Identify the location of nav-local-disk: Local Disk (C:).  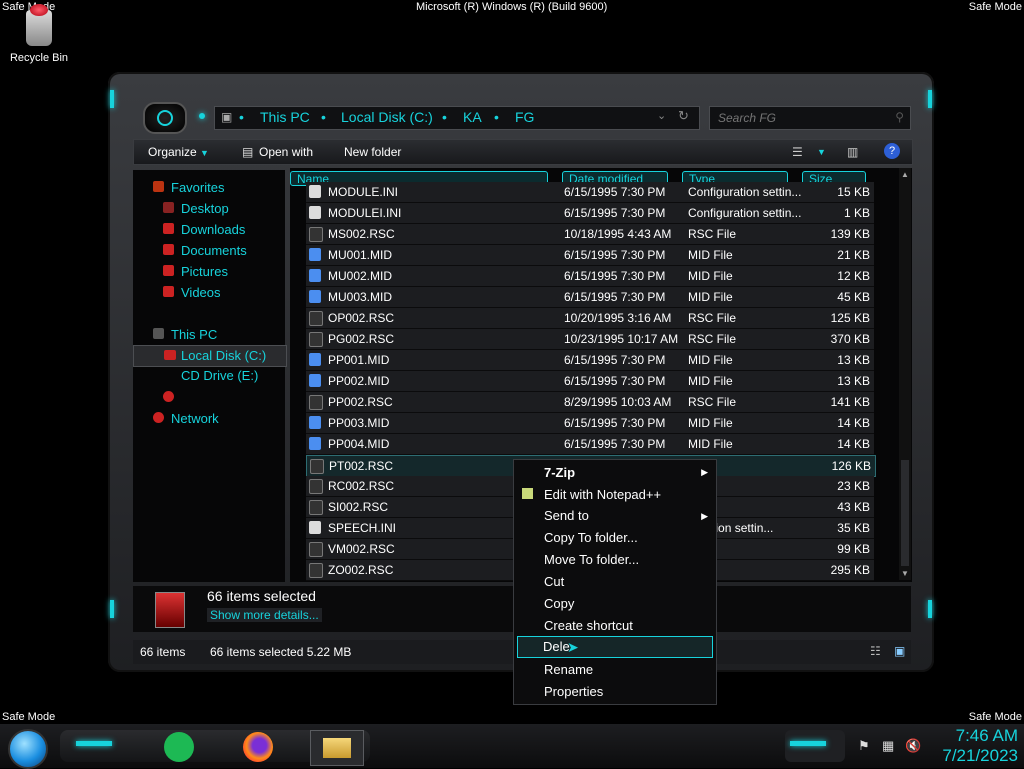
(223, 355).